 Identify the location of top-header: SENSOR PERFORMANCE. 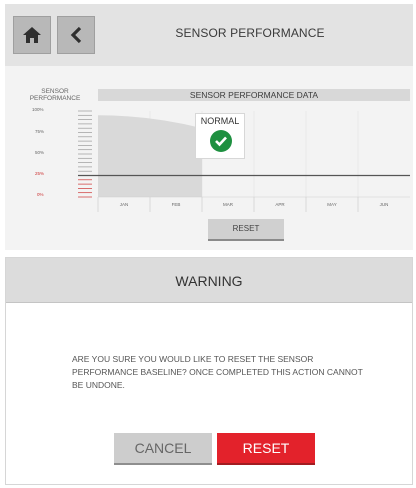
(209, 35).